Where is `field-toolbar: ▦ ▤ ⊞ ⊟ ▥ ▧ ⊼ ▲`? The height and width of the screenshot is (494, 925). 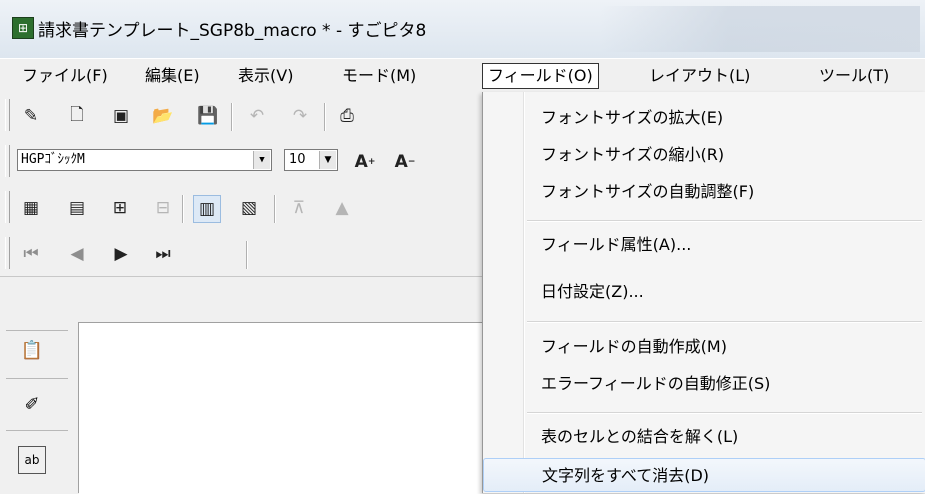 field-toolbar: ▦ ▤ ⊞ ⊟ ▥ ▧ ⊼ ▲ is located at coordinates (241, 208).